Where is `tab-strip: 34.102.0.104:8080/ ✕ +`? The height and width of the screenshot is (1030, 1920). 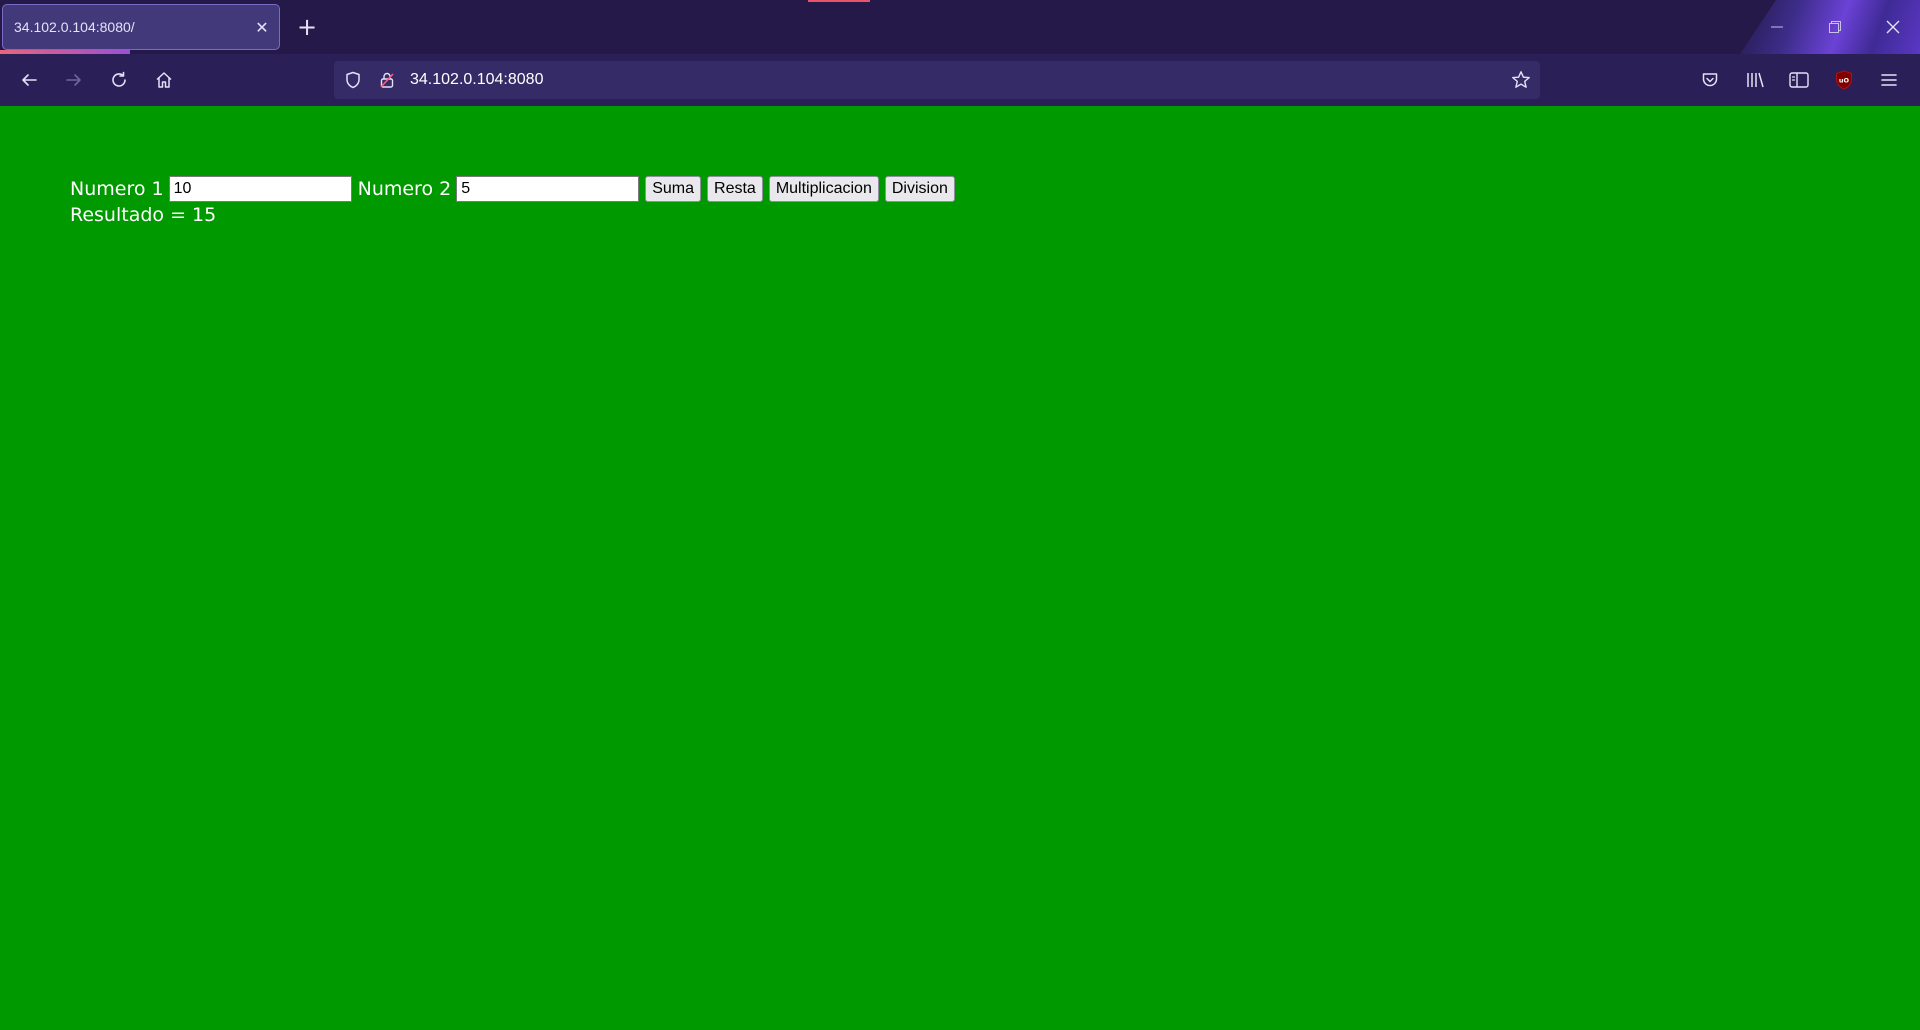 tab-strip: 34.102.0.104:8080/ ✕ + is located at coordinates (960, 27).